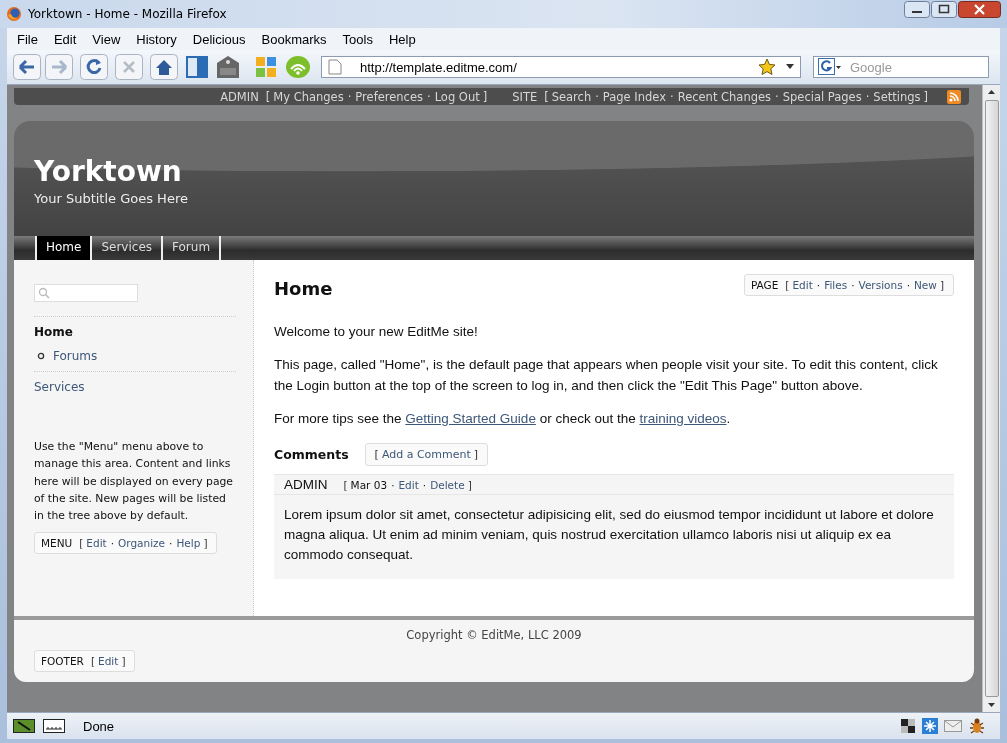  What do you see at coordinates (977, 726) in the screenshot?
I see `bug-icon` at bounding box center [977, 726].